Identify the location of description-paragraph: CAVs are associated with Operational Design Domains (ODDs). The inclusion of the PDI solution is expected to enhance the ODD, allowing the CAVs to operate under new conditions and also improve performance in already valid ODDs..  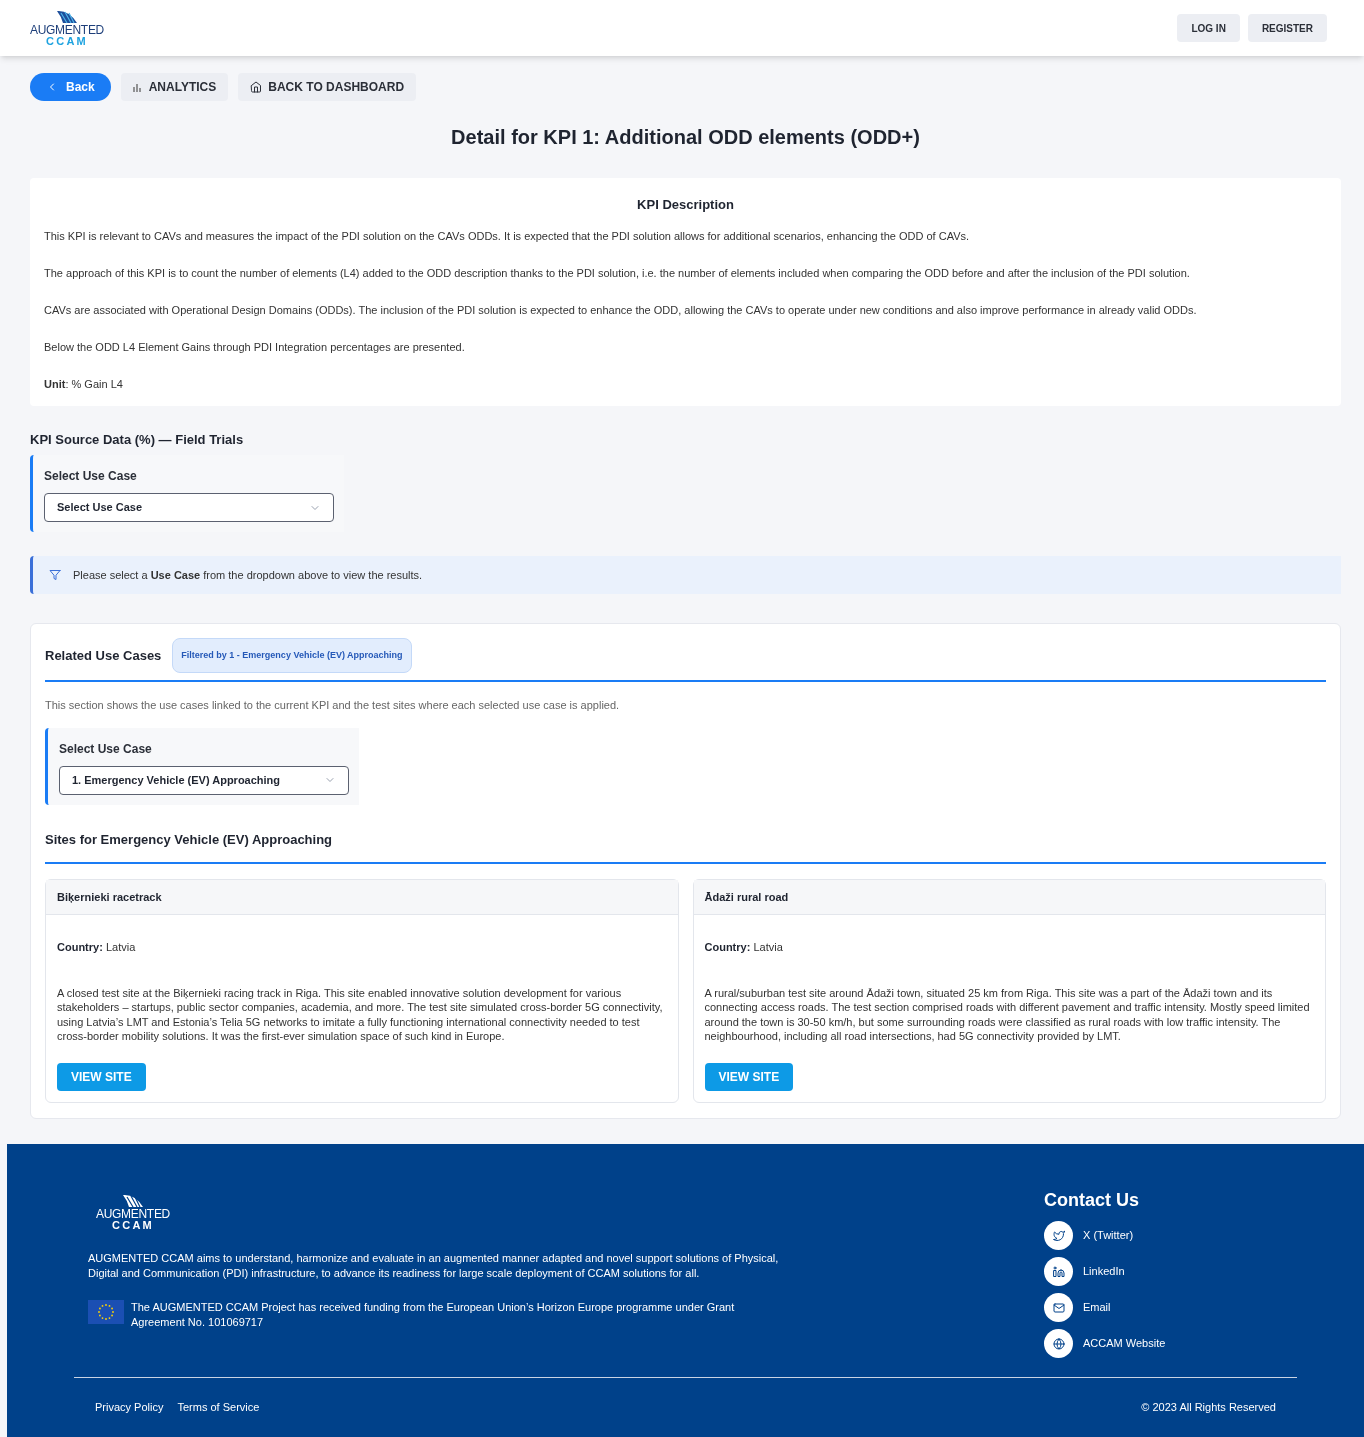
(621, 310).